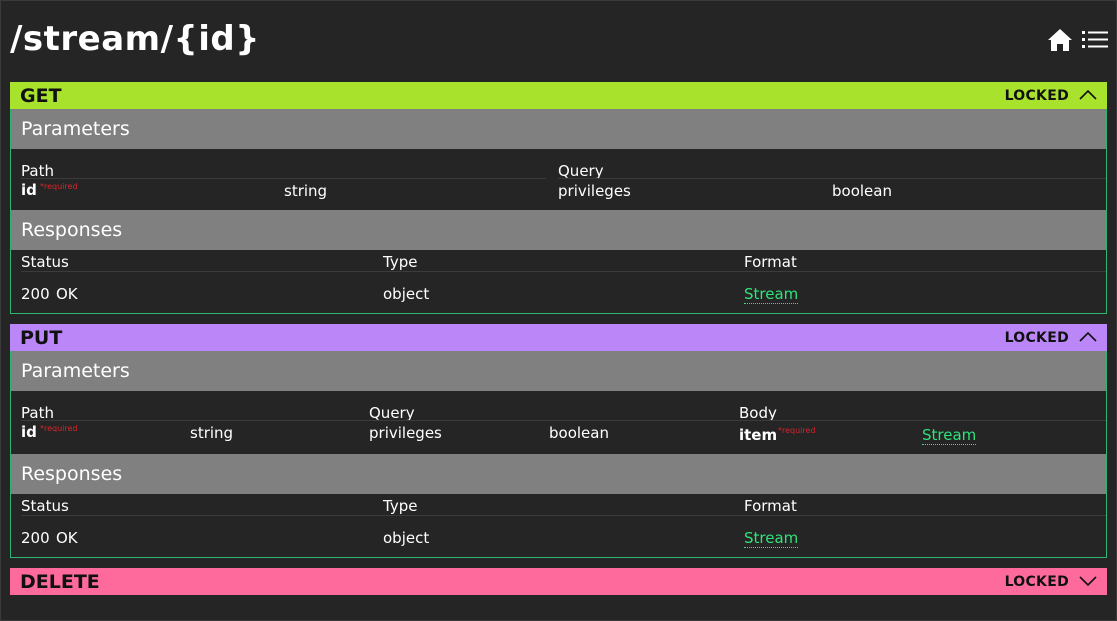  Describe the element at coordinates (60, 582) in the screenshot. I see `method-label: DELETE` at that location.